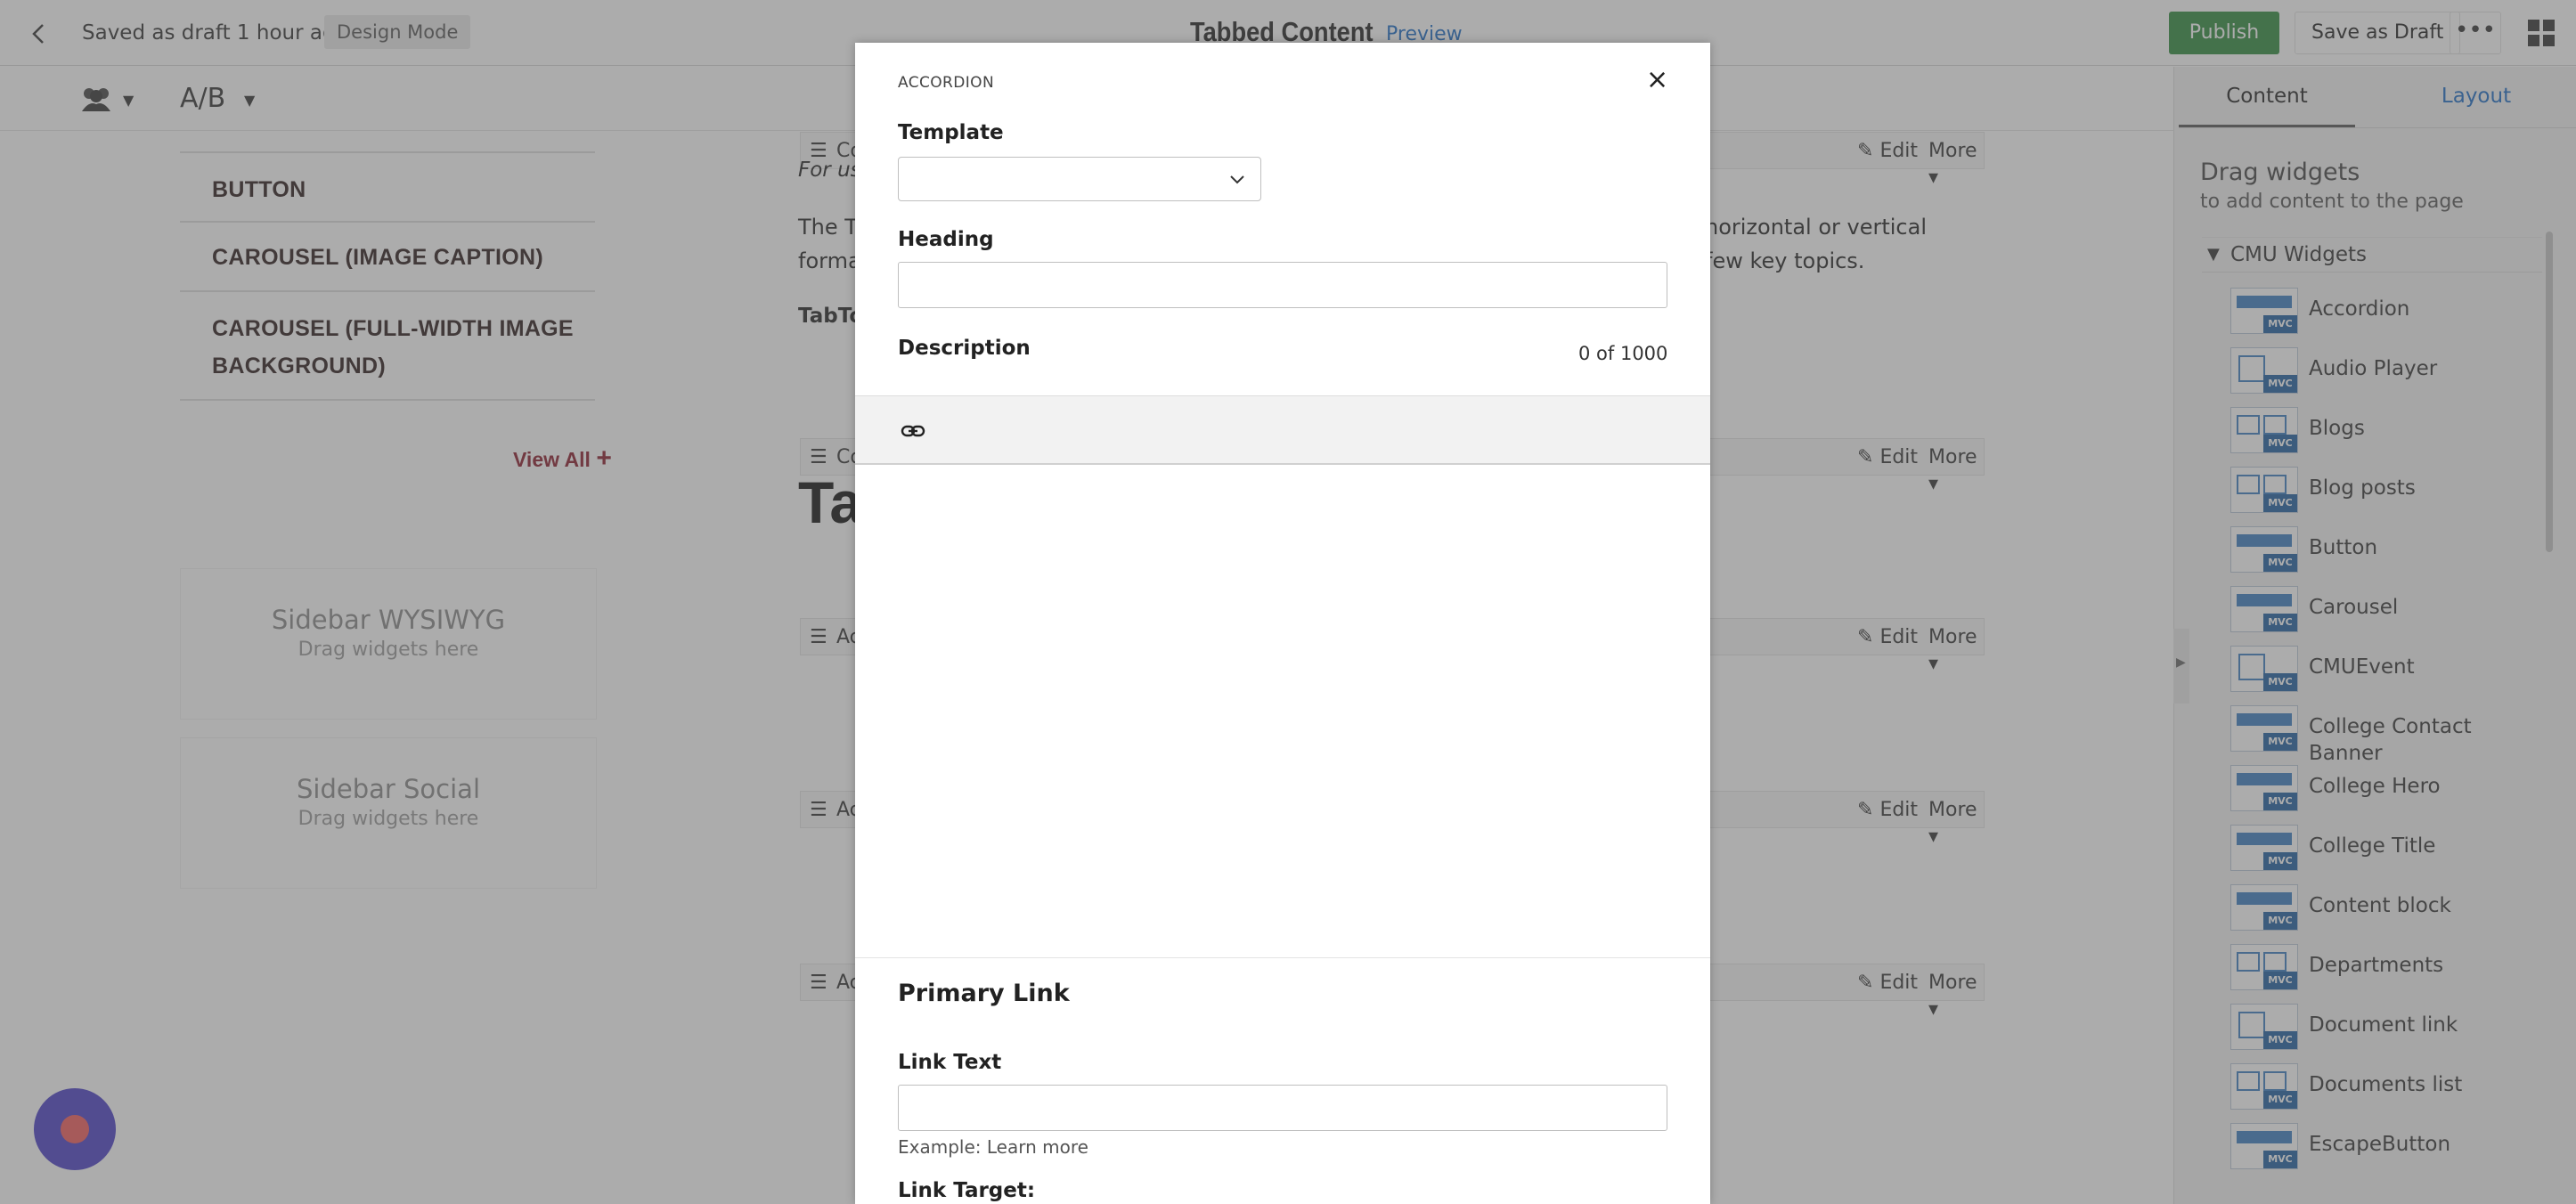  I want to click on character-count: 0 of 1000, so click(1623, 353).